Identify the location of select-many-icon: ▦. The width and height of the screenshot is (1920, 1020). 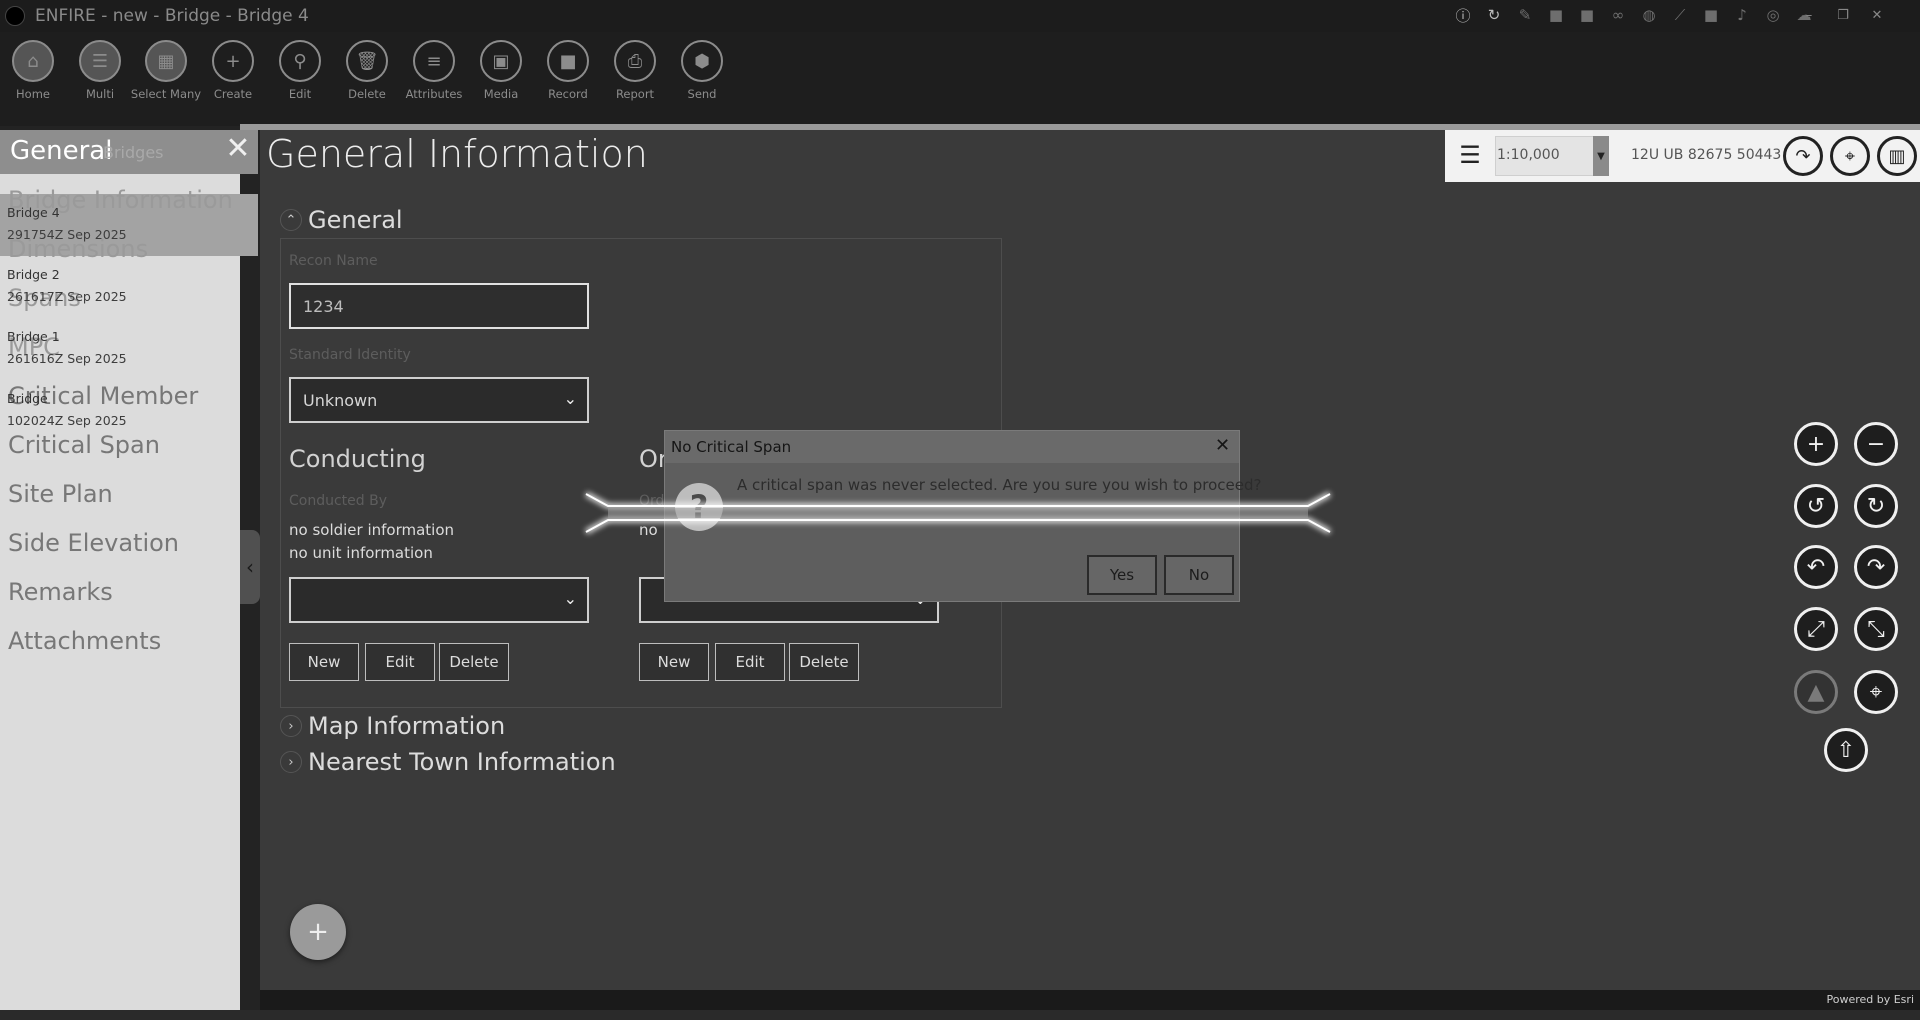
(166, 61).